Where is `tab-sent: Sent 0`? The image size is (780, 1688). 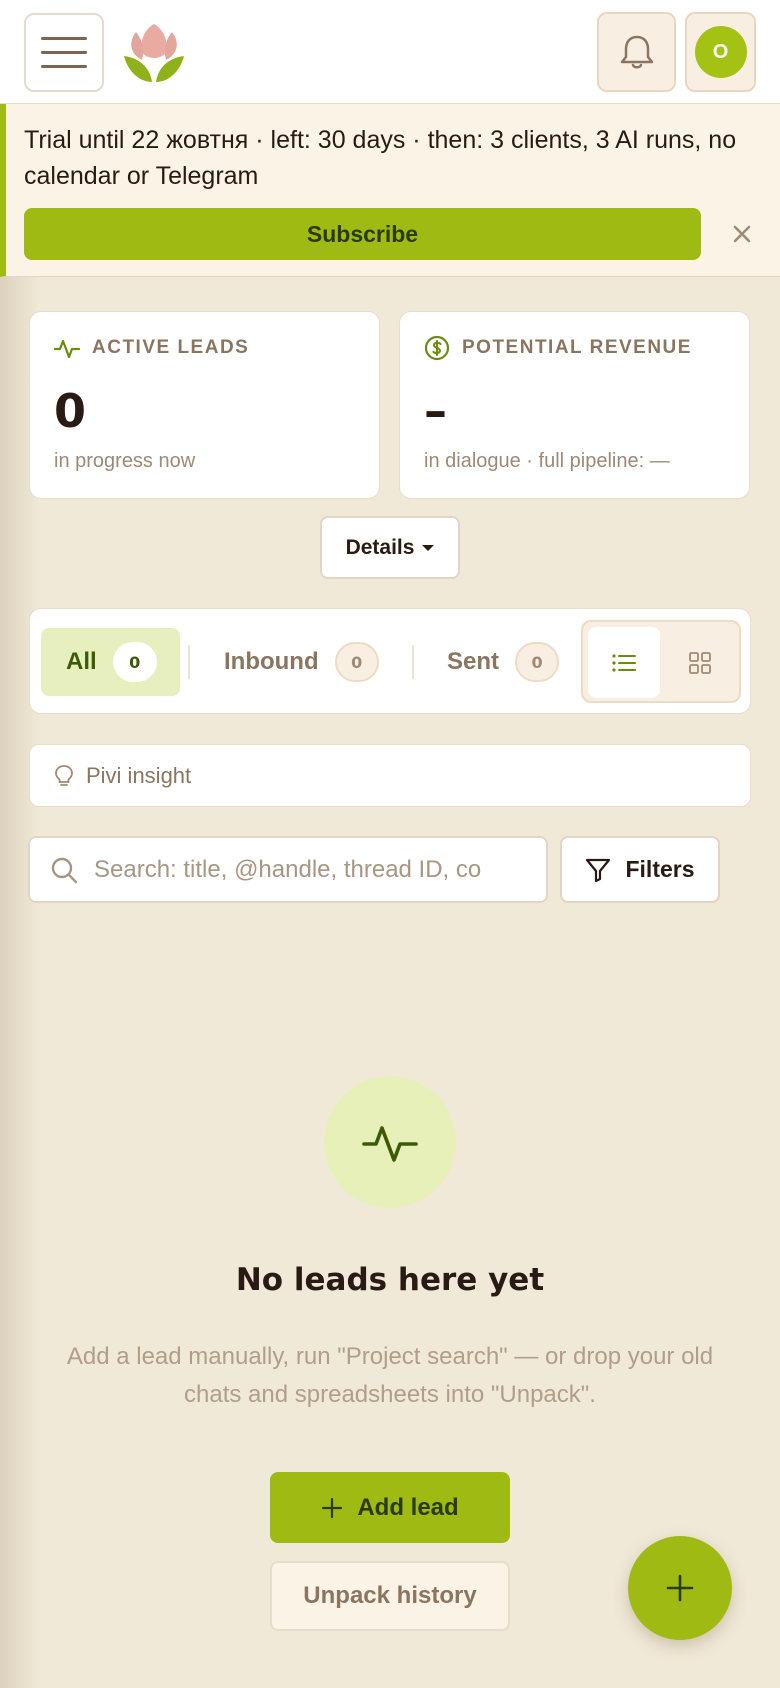
tab-sent: Sent 0 is located at coordinates (503, 662).